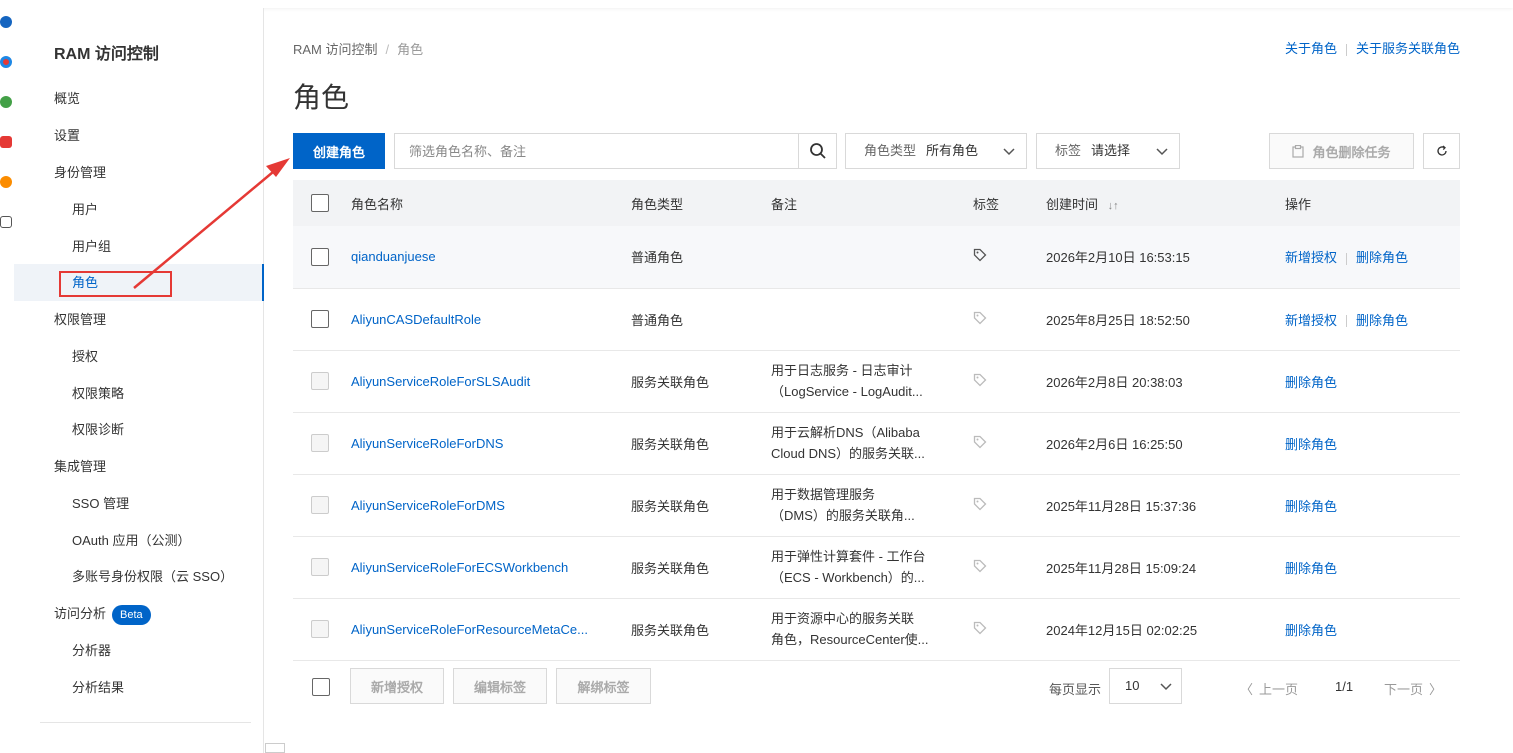 Image resolution: width=1513 pixels, height=753 pixels. I want to click on batch-add-grant-button: 新增授权, so click(397, 686).